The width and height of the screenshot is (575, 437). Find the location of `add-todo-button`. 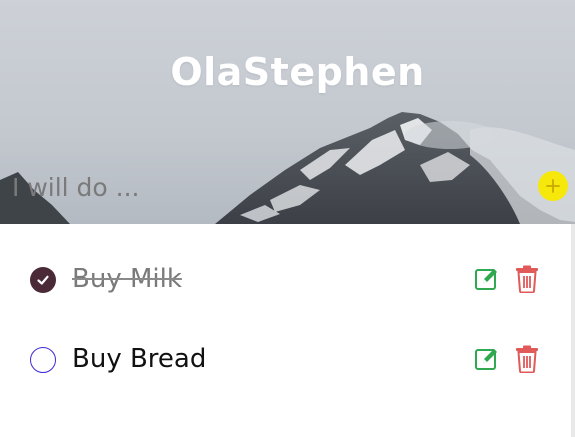

add-todo-button is located at coordinates (553, 186).